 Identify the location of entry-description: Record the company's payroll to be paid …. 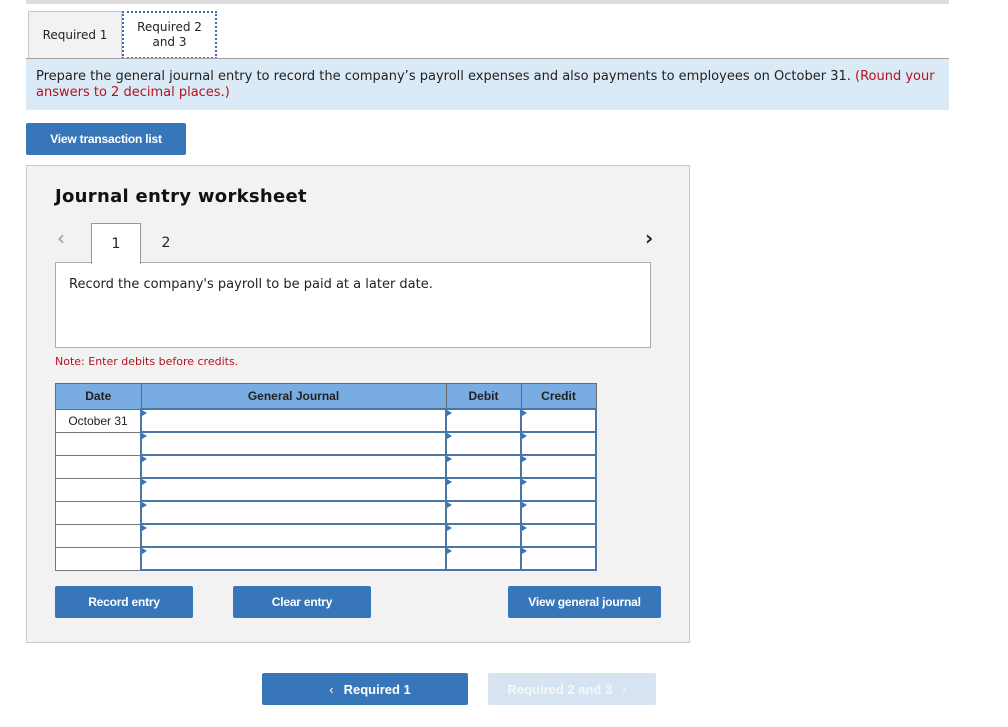
(353, 305).